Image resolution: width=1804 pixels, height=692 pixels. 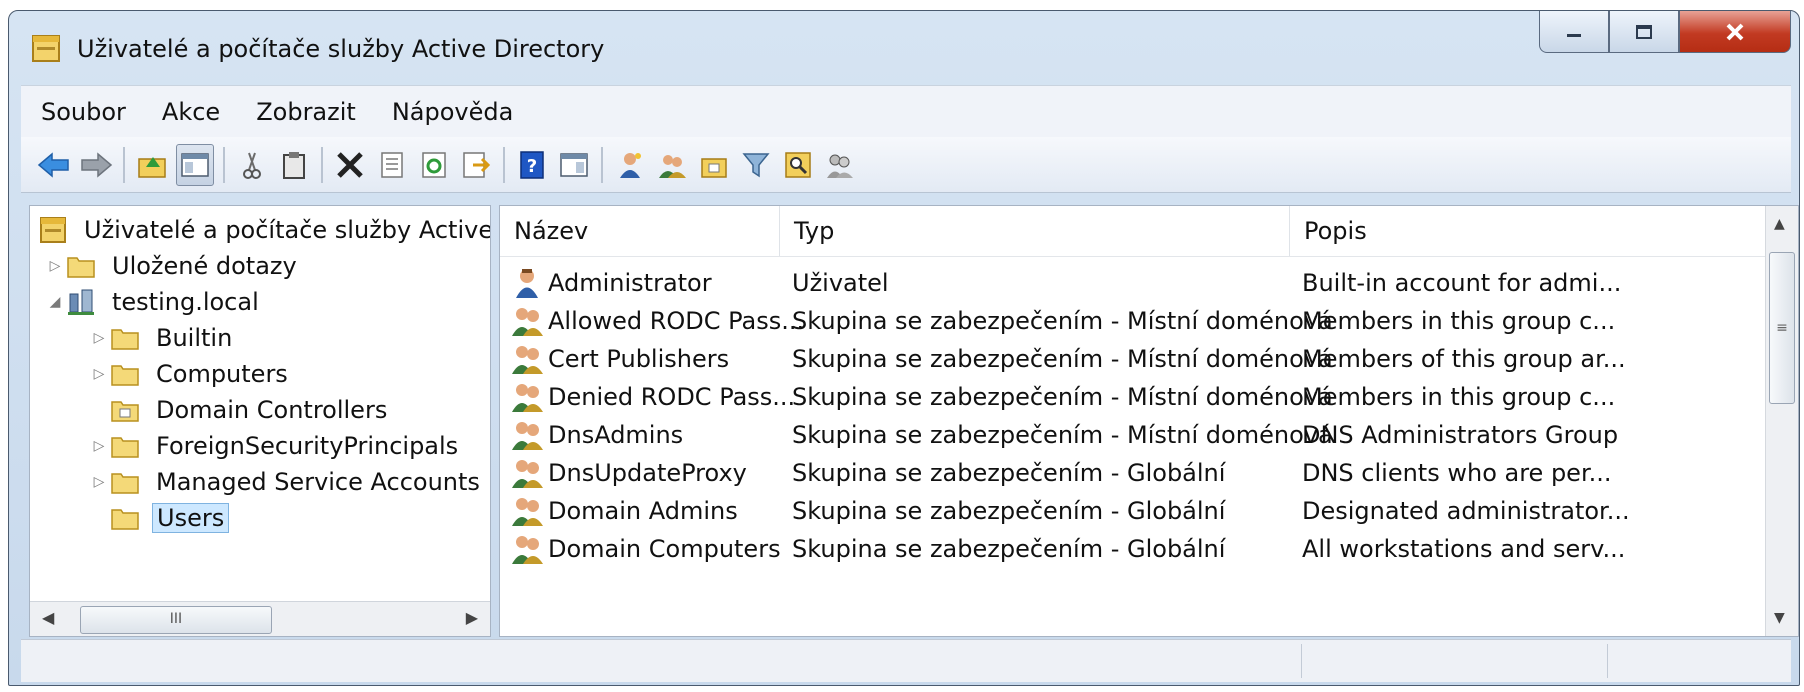 What do you see at coordinates (1574, 32) in the screenshot?
I see `minimize-button` at bounding box center [1574, 32].